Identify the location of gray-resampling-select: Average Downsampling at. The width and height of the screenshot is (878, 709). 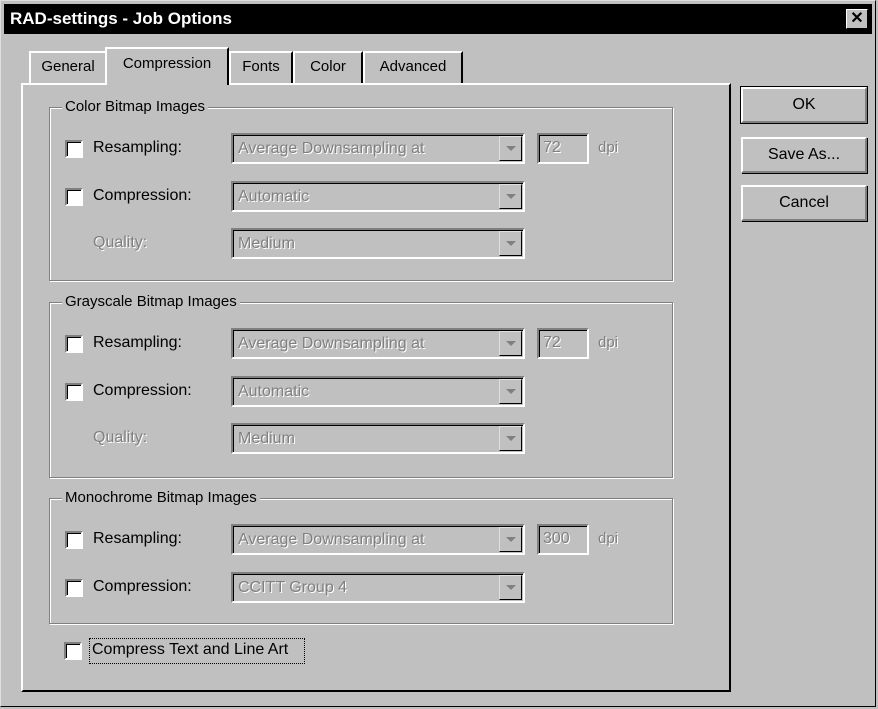
(378, 343).